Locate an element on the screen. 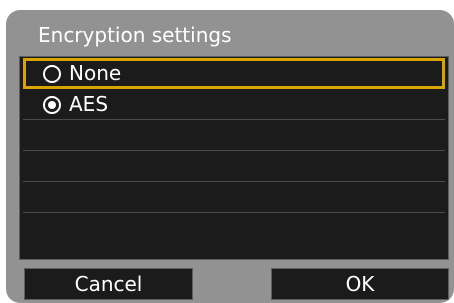  radio-checked-icon is located at coordinates (52, 105).